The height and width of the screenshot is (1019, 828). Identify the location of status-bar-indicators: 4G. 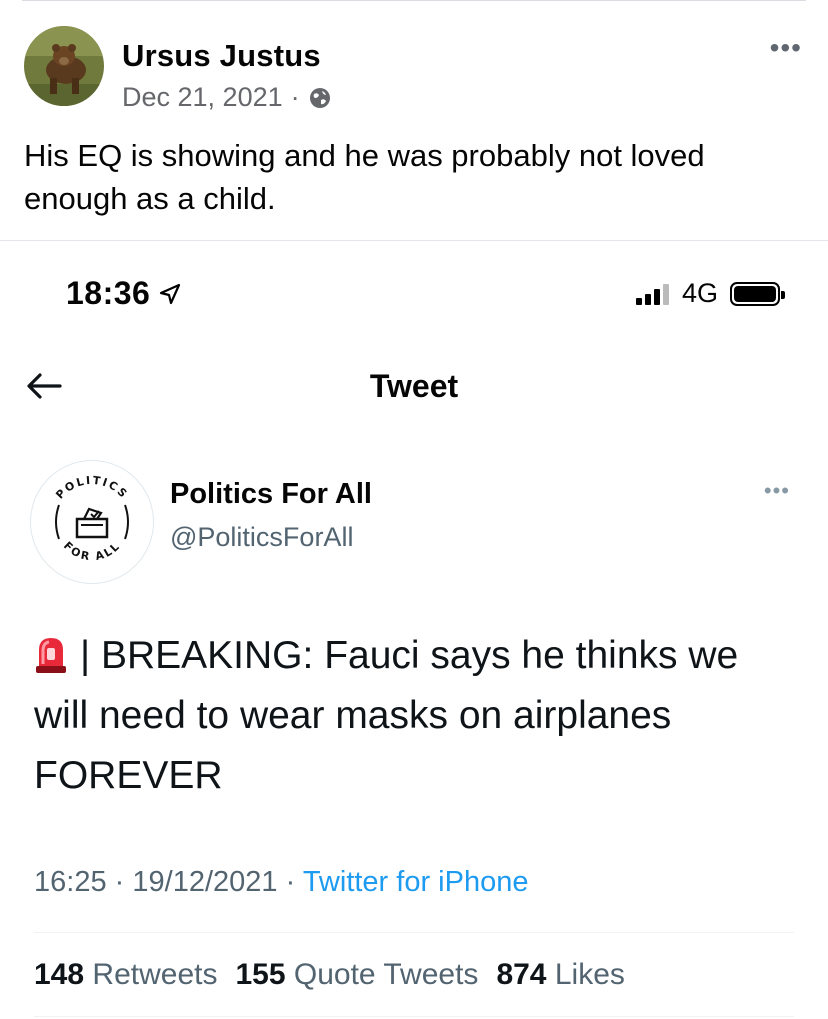
(710, 293).